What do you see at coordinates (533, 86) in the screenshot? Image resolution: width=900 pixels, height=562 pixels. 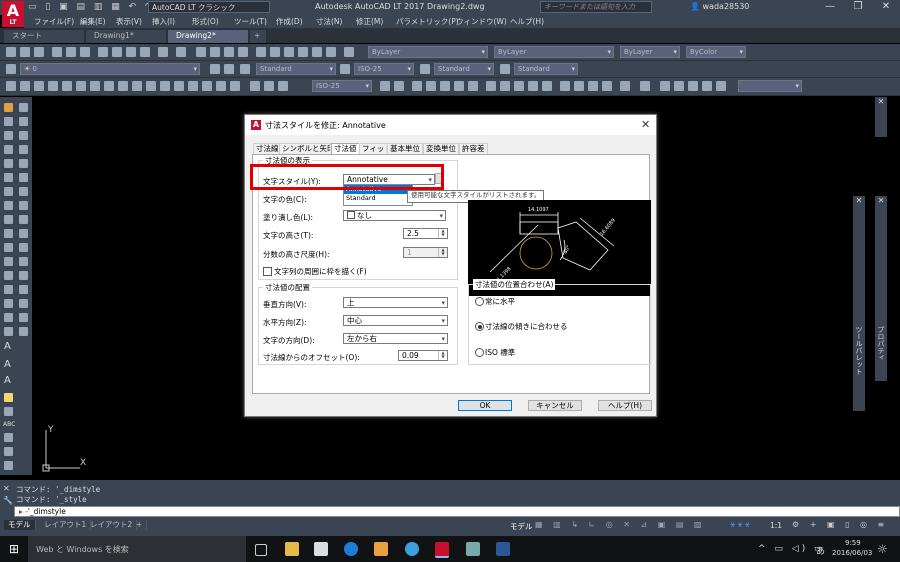 I see `trim-icon` at bounding box center [533, 86].